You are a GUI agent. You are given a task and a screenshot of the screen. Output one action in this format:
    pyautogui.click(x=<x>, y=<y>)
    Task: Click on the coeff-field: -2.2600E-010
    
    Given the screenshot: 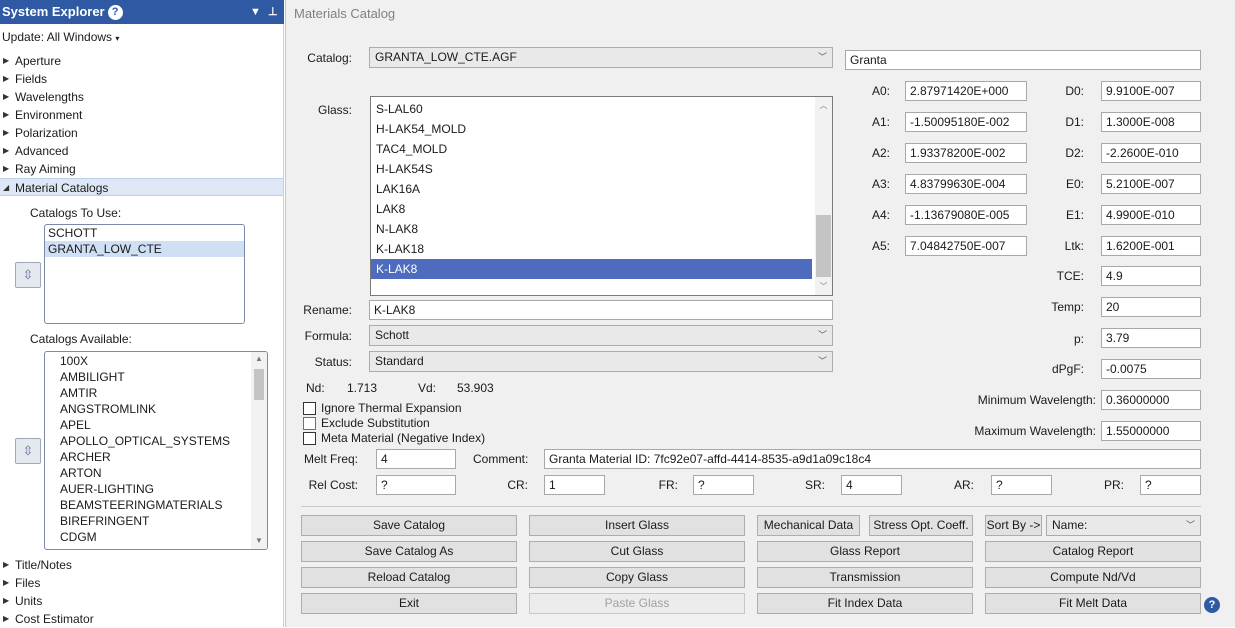 What is the action you would take?
    pyautogui.click(x=1151, y=153)
    